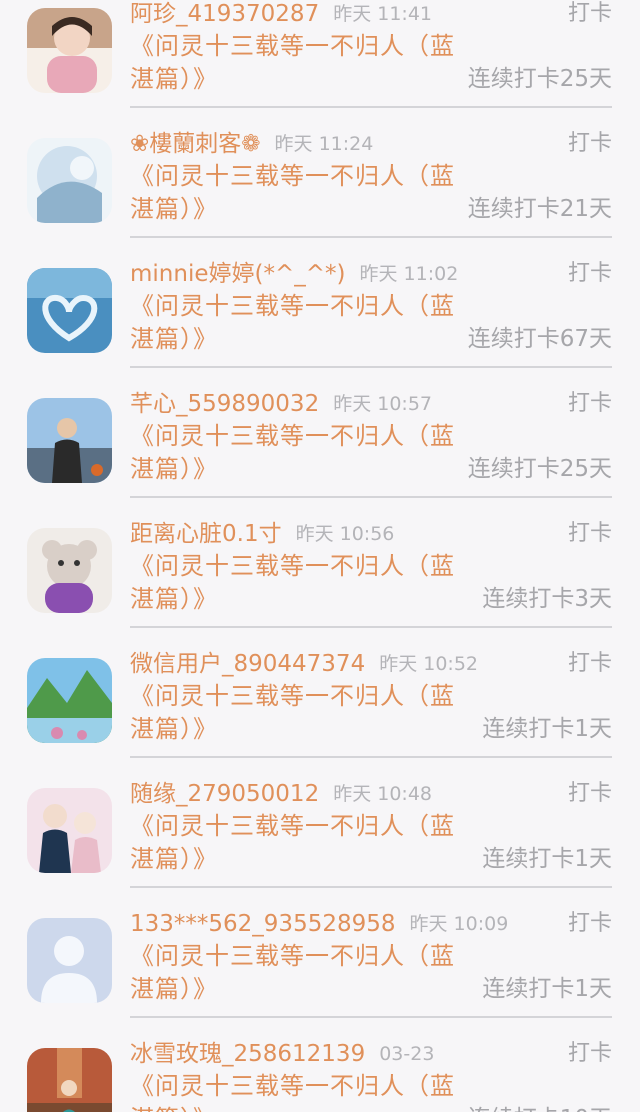  What do you see at coordinates (382, 14) in the screenshot?
I see `timestamp: 昨天 11:41` at bounding box center [382, 14].